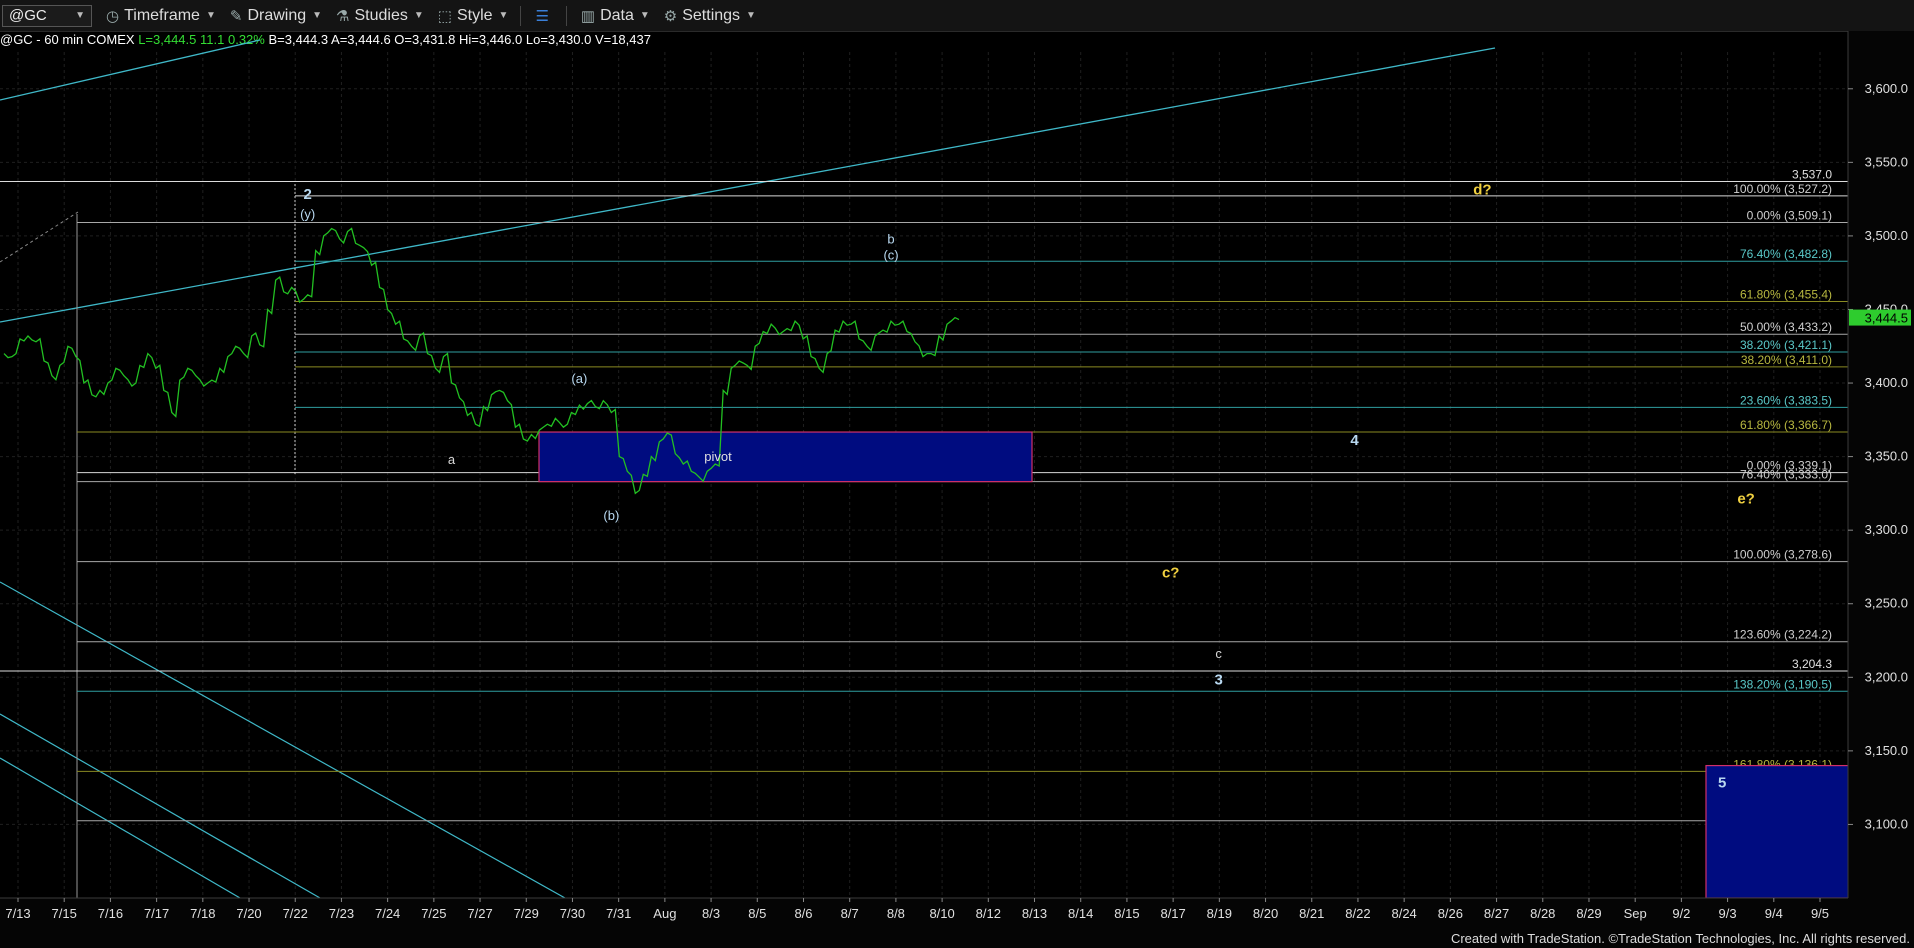 The height and width of the screenshot is (948, 1914). I want to click on fib-level-label: 0.00% (3,509.1), so click(1789, 216).